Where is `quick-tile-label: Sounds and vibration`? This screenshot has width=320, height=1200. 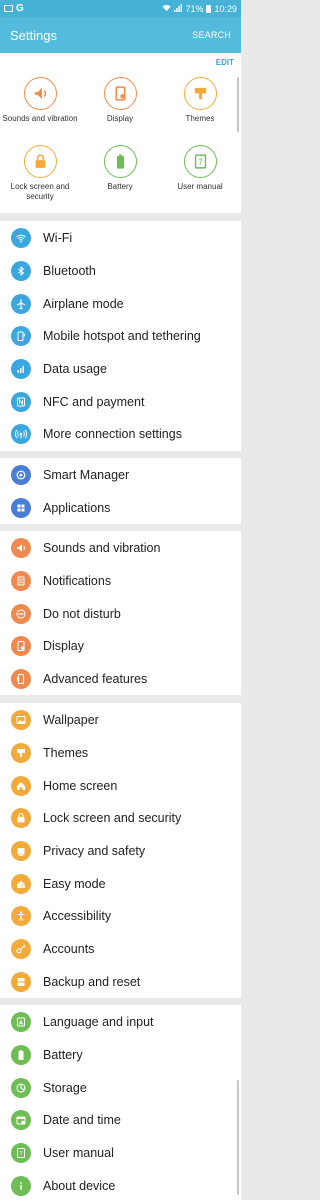
quick-tile-label: Sounds and vibration is located at coordinates (40, 118).